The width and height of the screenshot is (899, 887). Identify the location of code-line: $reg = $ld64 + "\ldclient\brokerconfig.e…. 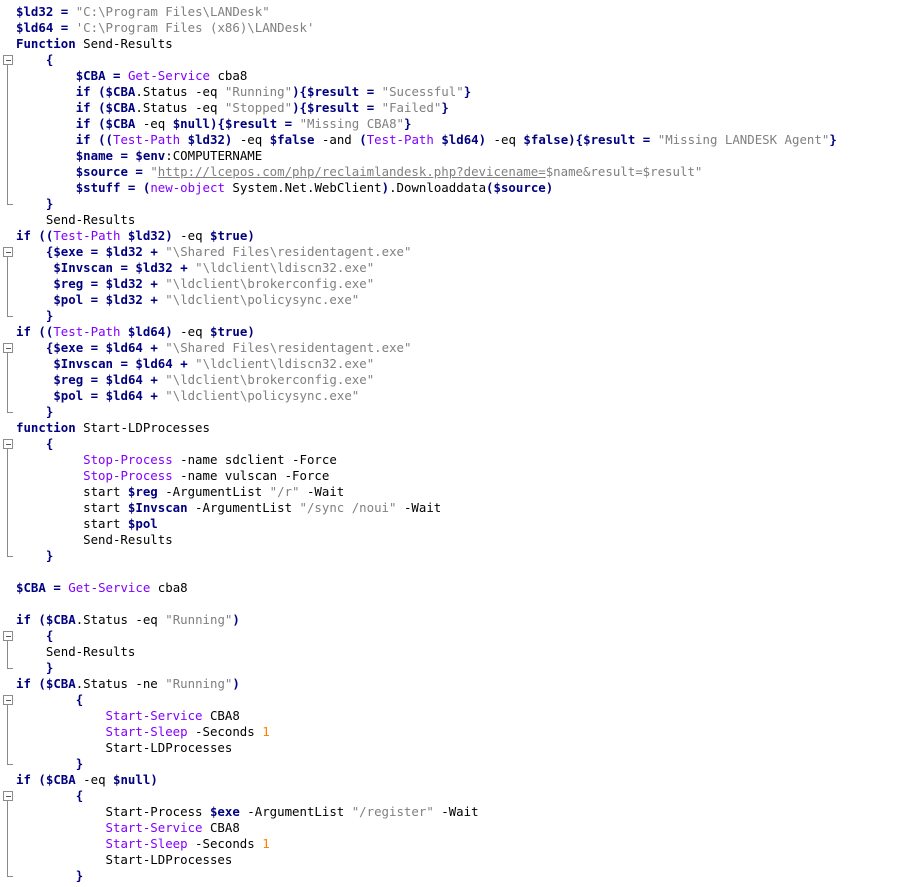
(195, 380).